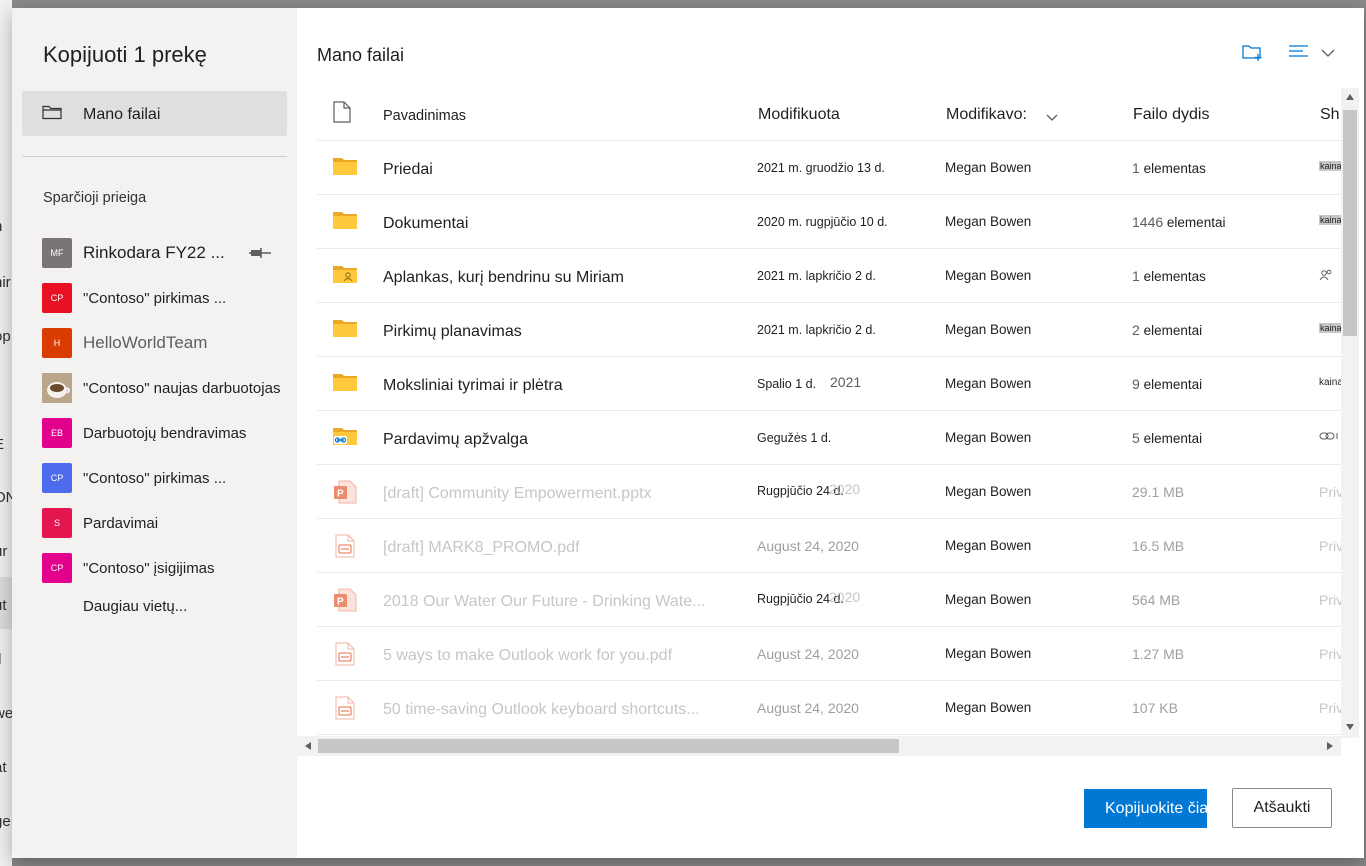 The width and height of the screenshot is (1366, 866). What do you see at coordinates (173, 567) in the screenshot?
I see `quick-access-item: CP "Contoso" įsigijimas` at bounding box center [173, 567].